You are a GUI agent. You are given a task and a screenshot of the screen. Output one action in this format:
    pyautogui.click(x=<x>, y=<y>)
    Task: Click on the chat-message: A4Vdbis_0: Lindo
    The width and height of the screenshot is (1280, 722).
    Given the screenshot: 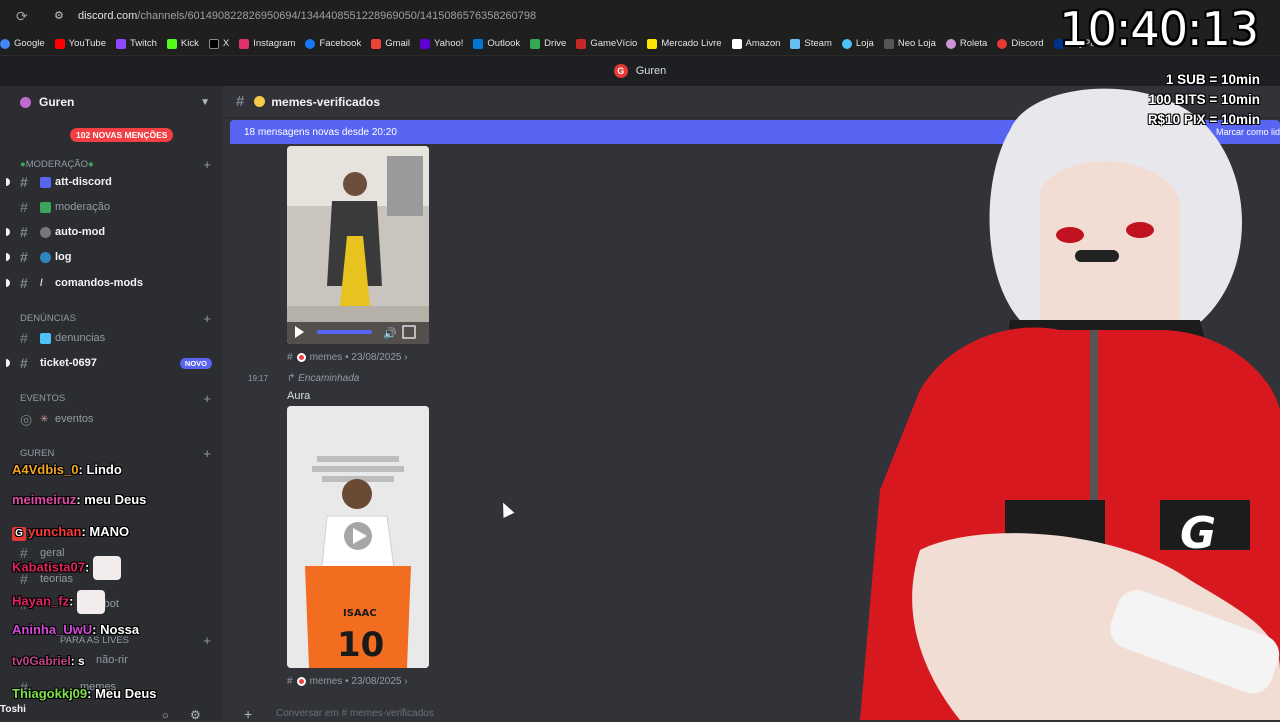 What is the action you would take?
    pyautogui.click(x=67, y=469)
    